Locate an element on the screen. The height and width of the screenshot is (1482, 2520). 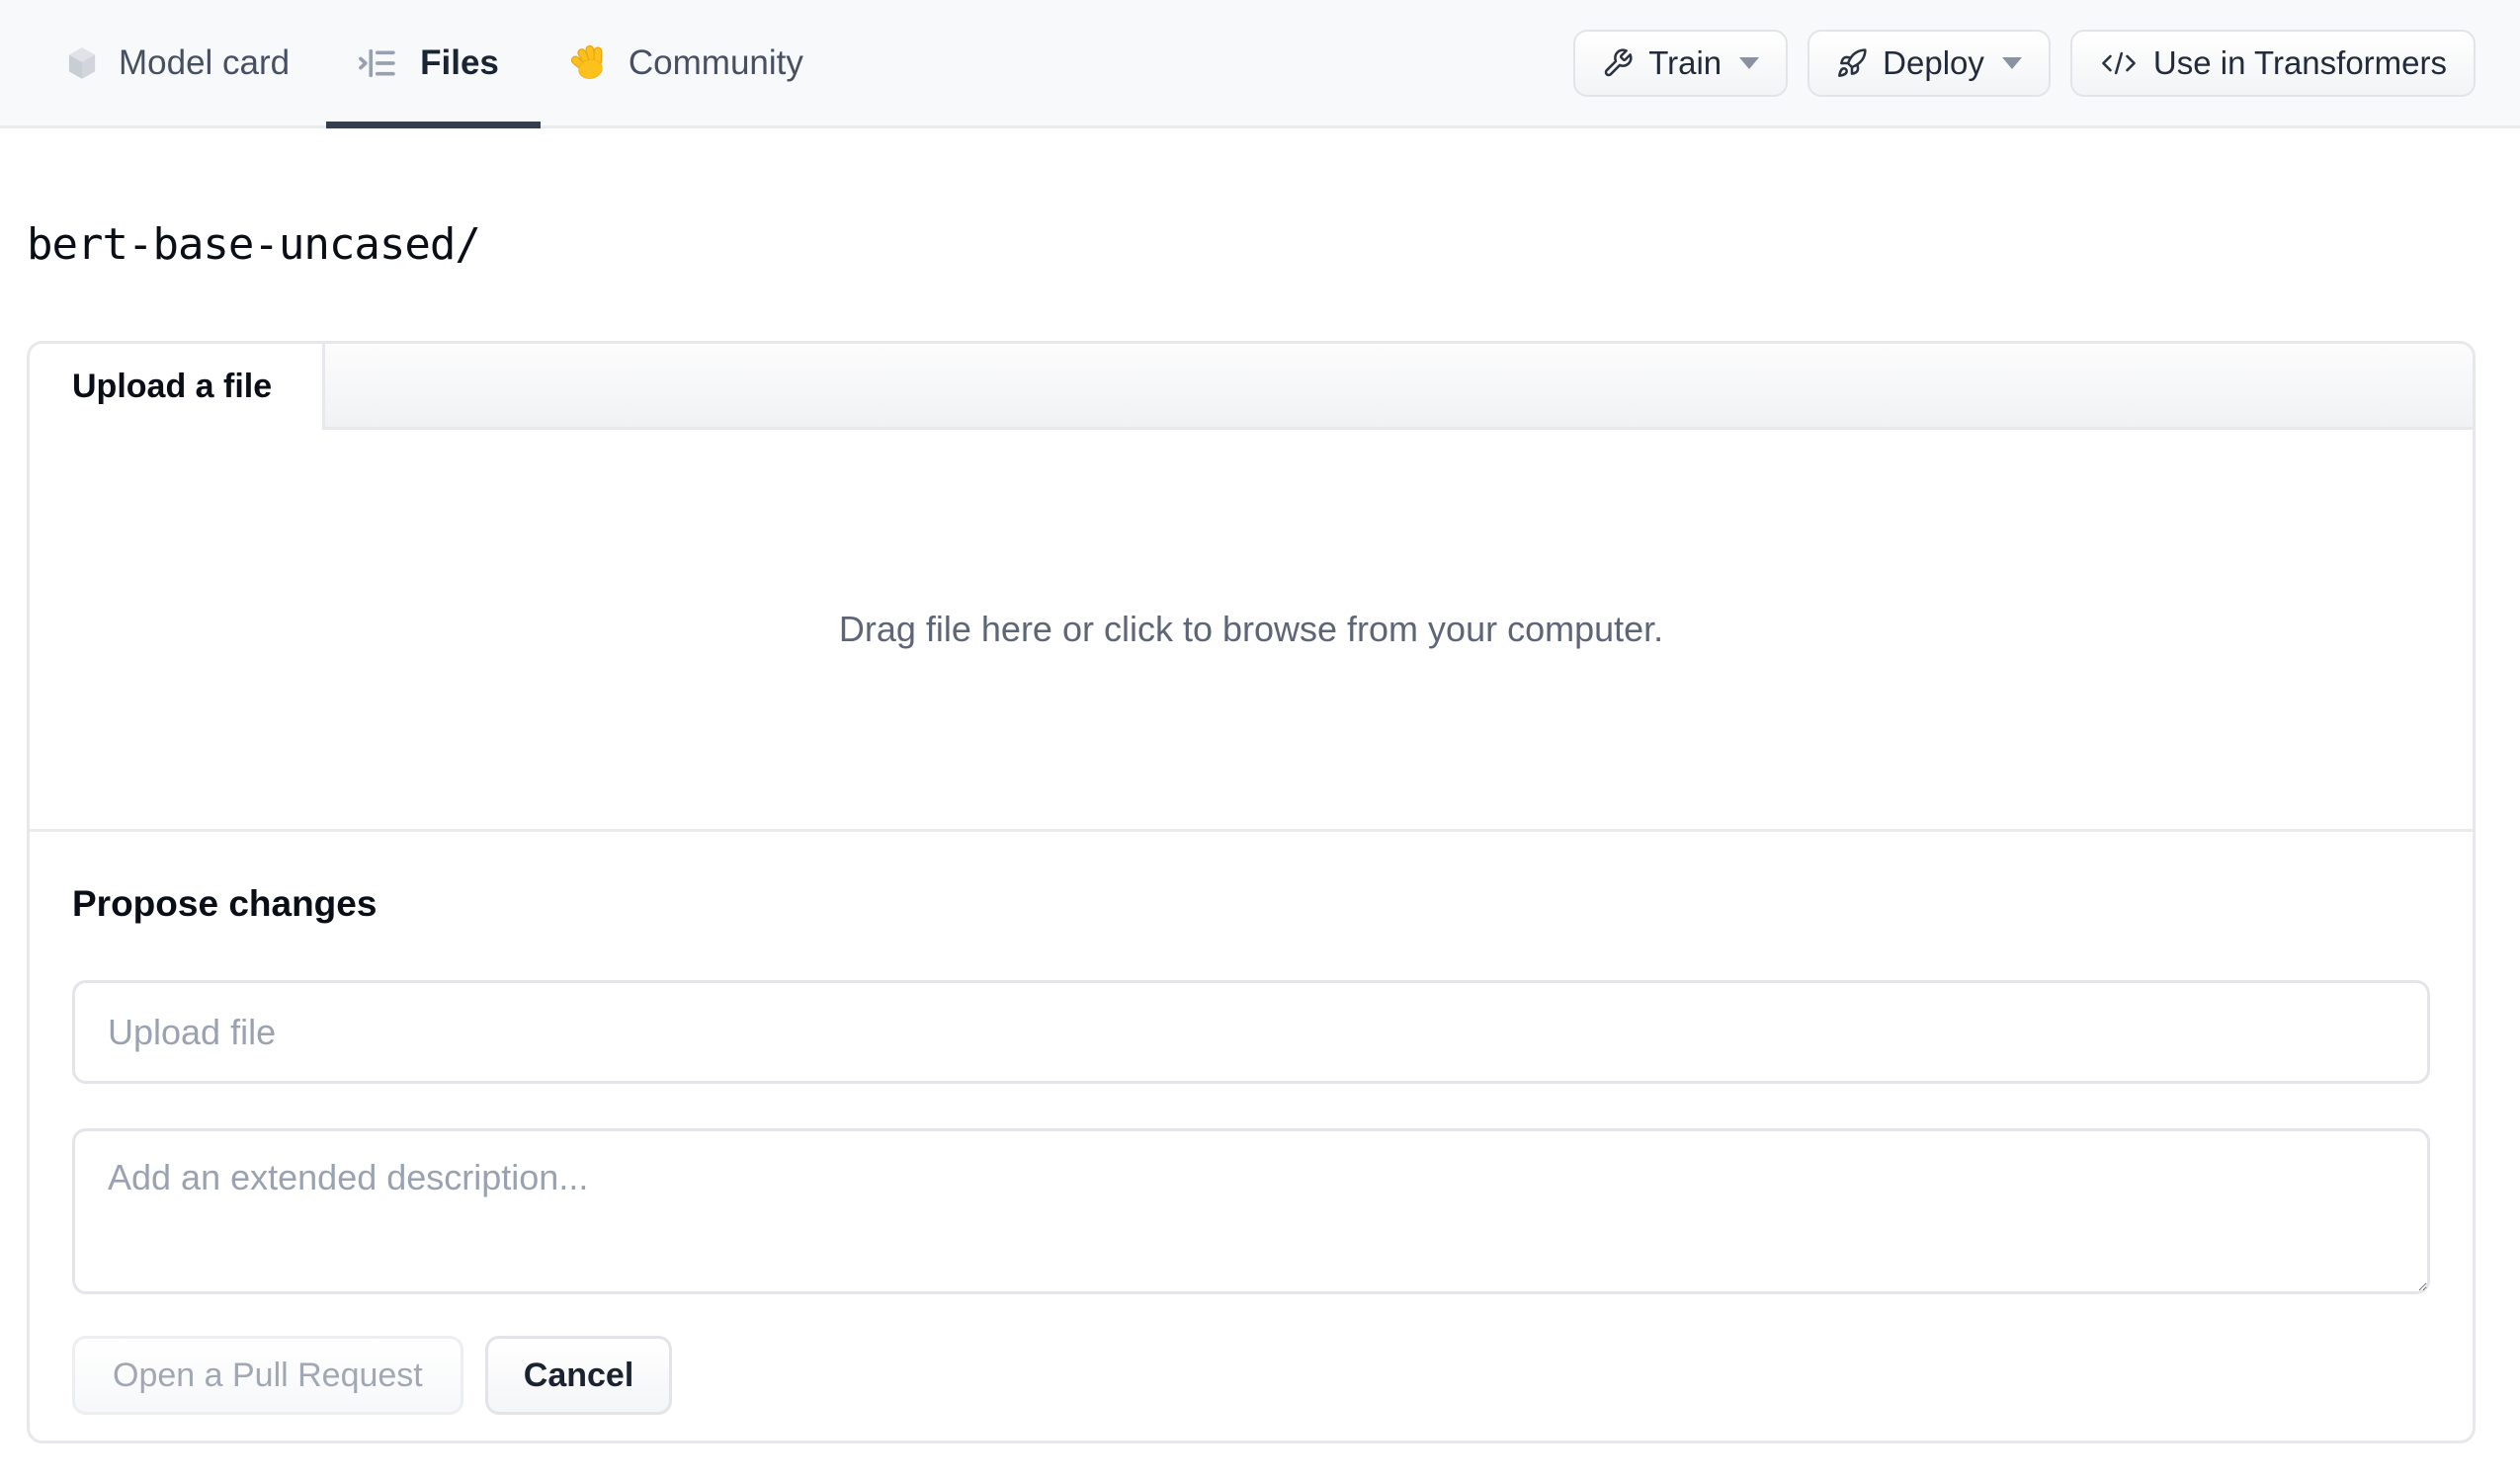
propose-changes-heading: Propose changes is located at coordinates (225, 903).